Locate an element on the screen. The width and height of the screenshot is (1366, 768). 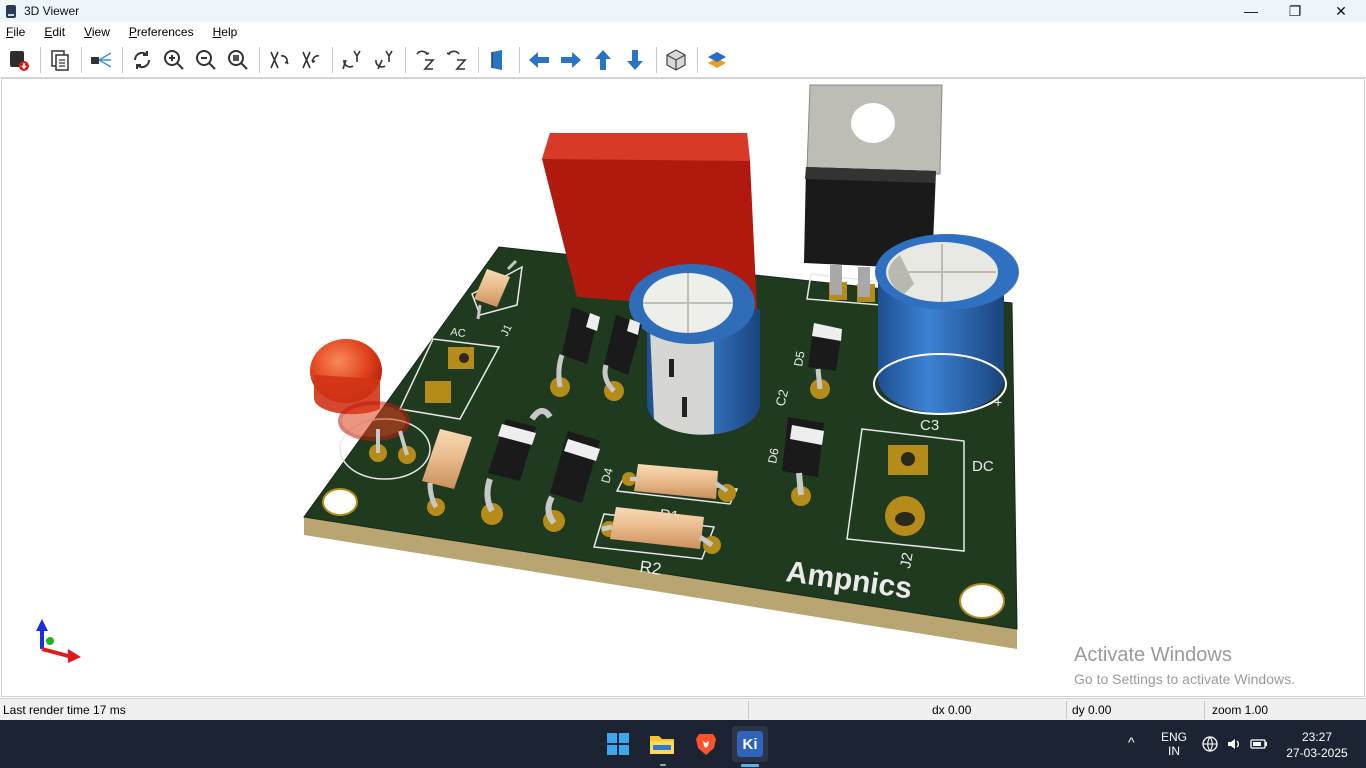
maximize-button: ❐ is located at coordinates (1295, 11).